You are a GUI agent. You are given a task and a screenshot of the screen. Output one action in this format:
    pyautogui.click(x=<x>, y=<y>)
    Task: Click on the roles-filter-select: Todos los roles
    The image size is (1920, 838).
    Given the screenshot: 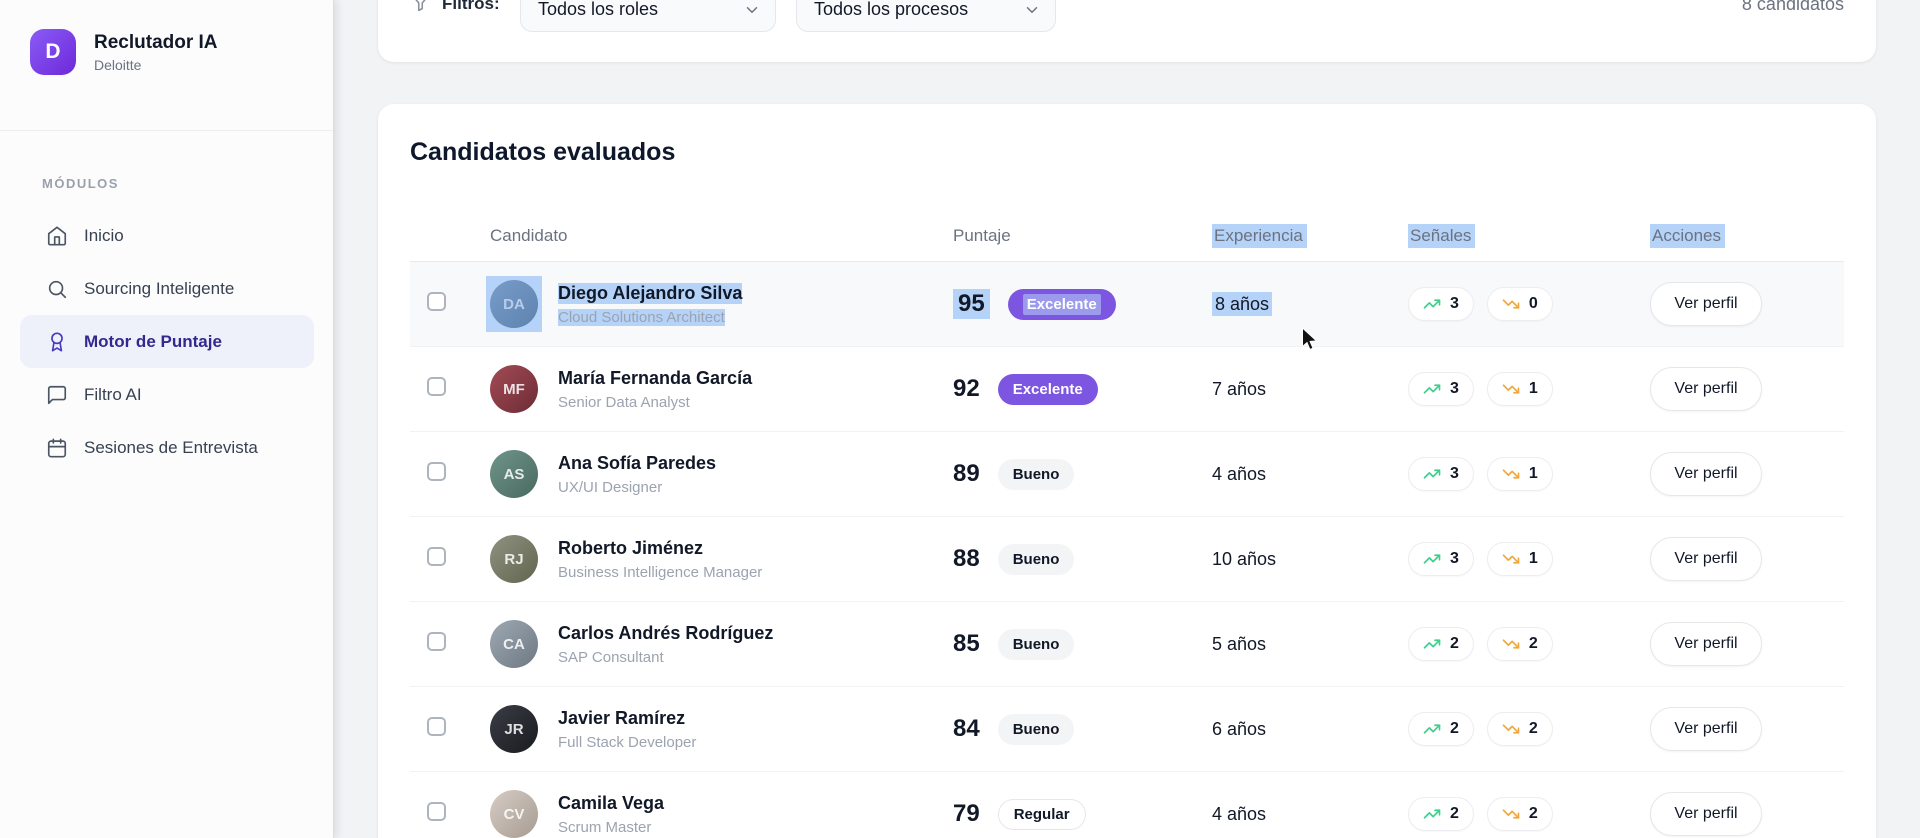 What is the action you would take?
    pyautogui.click(x=648, y=16)
    